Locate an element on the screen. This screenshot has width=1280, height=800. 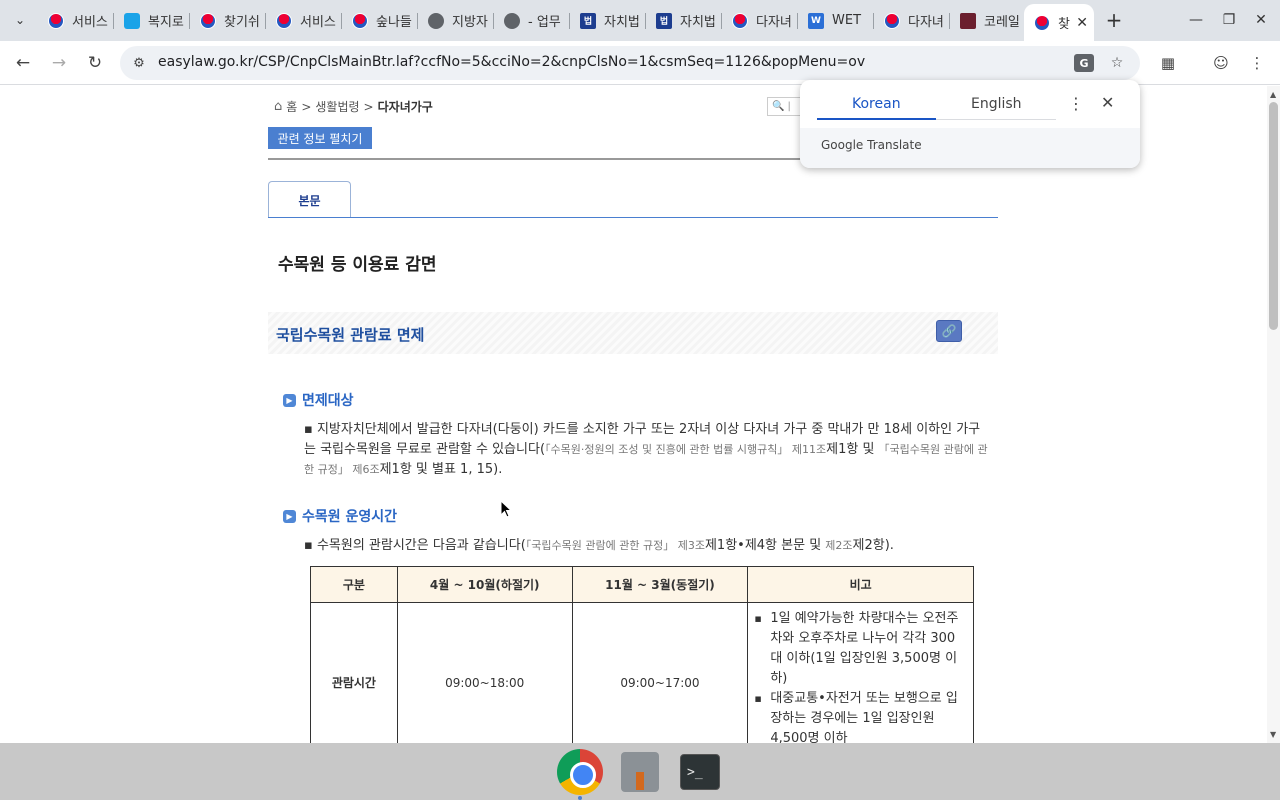
subheading-operating-hours: ▶ 수목원 운영시간 is located at coordinates (340, 516).